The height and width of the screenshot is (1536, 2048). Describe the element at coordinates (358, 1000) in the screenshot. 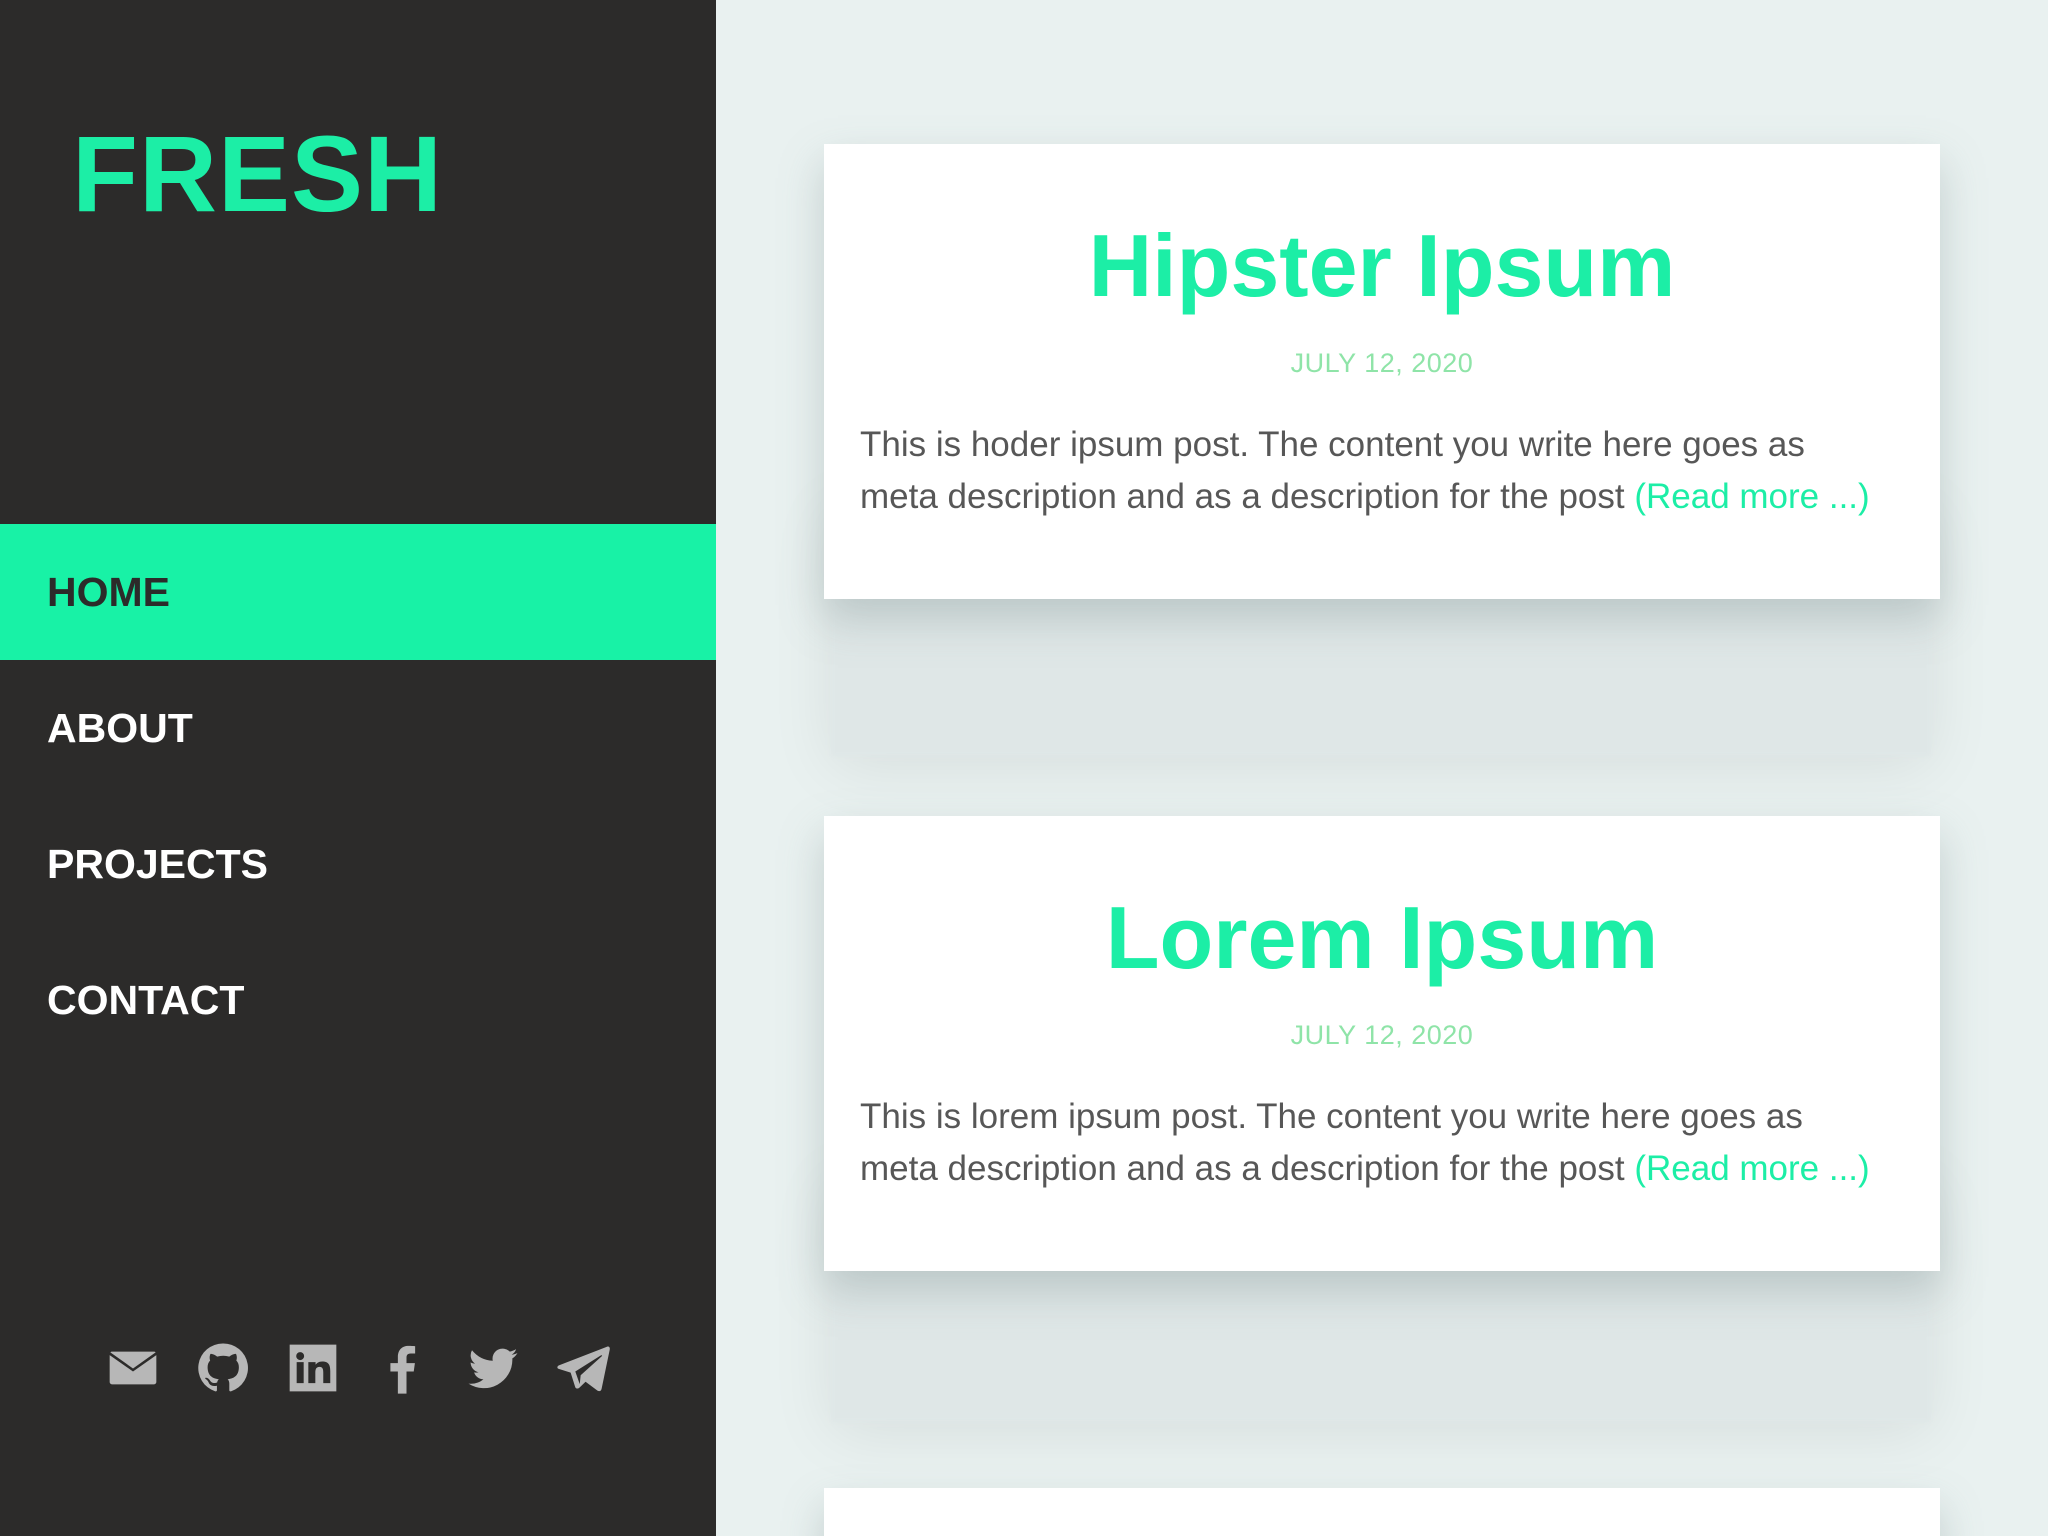

I see `nav-item-contact: CONTACT` at that location.